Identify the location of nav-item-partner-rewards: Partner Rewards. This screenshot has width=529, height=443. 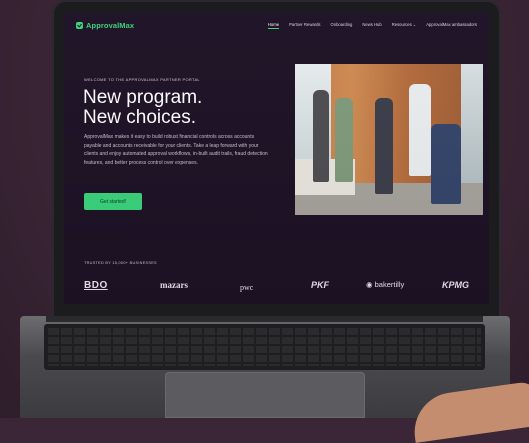
(304, 25).